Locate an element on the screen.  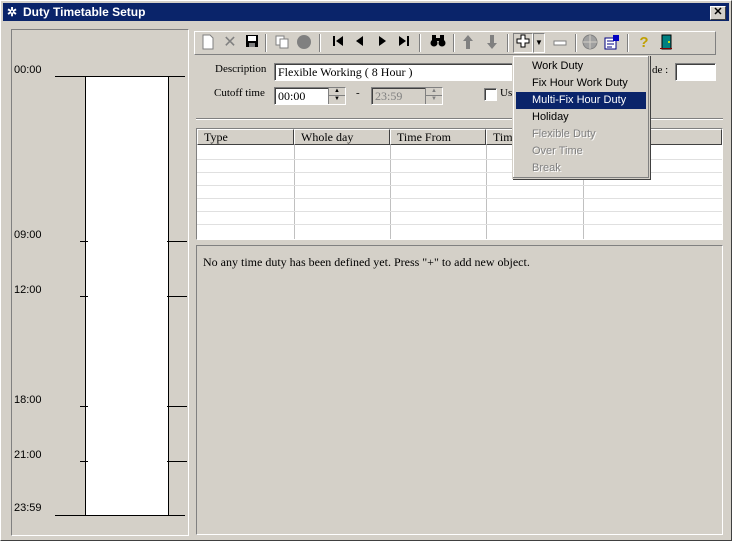
timeline-bar is located at coordinates (127, 296).